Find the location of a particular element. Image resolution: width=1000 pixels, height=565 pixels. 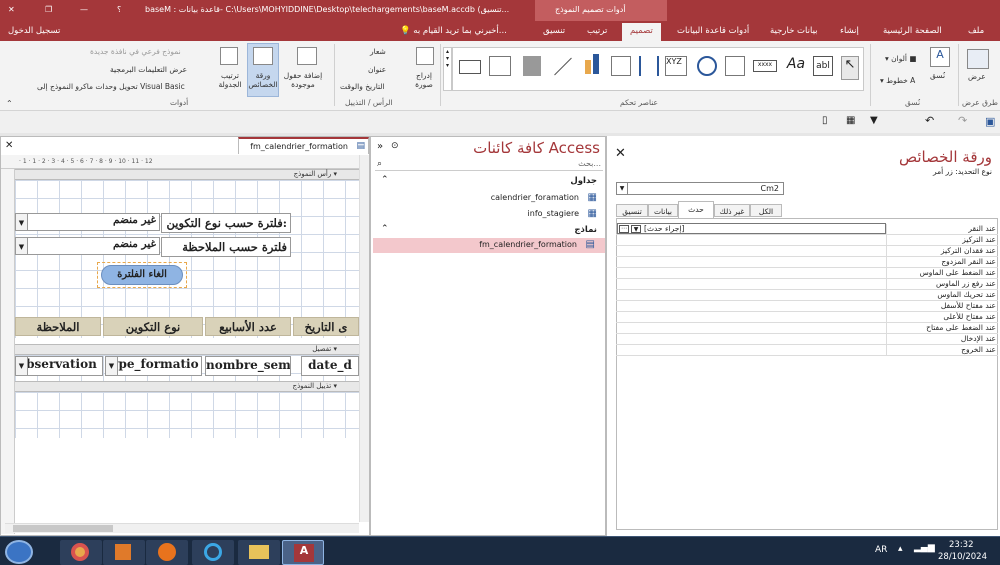

forms-group-header: نماذج is located at coordinates (585, 230).